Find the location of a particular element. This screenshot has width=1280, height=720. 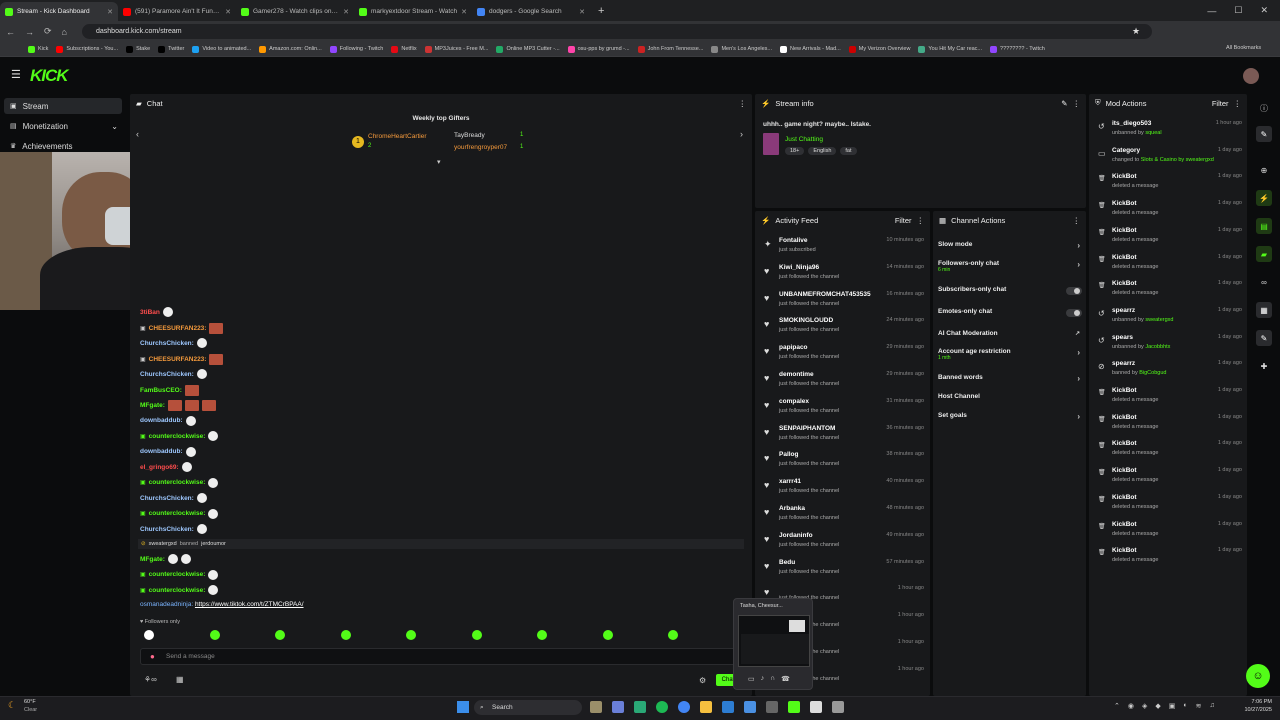

mic-icon: ♪ is located at coordinates (763, 679).